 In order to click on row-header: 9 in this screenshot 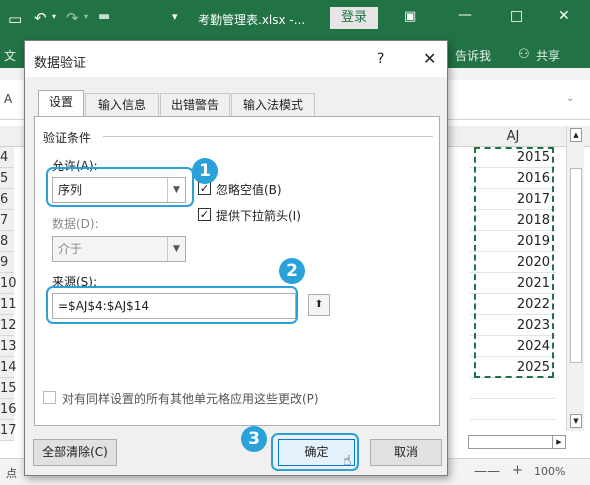, I will do `click(7, 262)`.